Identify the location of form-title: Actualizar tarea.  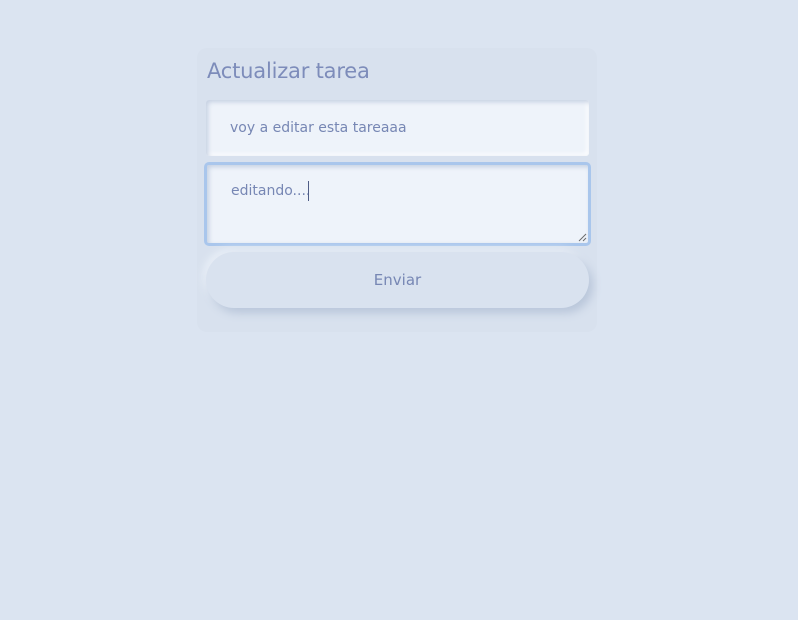
(288, 71).